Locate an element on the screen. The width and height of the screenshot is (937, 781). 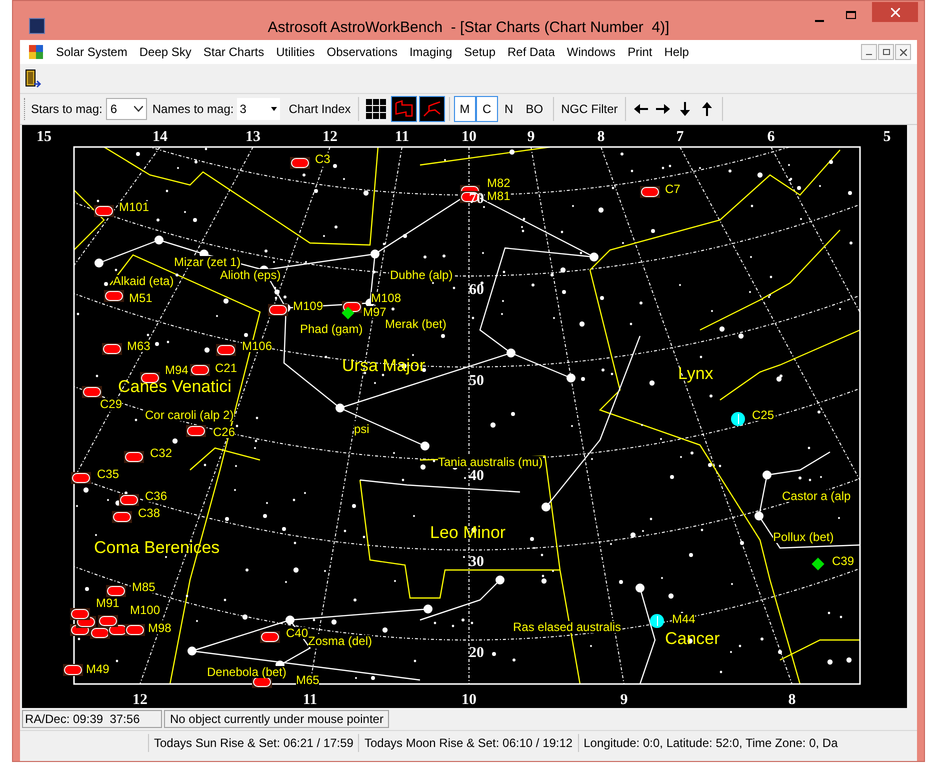
window-title: Astrosoft AstroWorkBench - [Star Charts (Chart Number 4)] is located at coordinates (469, 28).